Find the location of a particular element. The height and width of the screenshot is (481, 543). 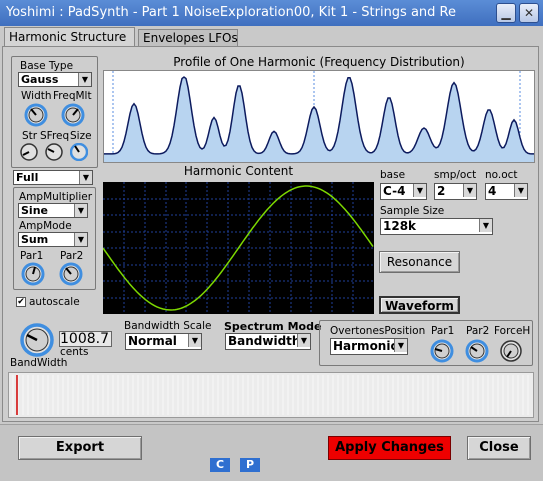

base-note-label: base is located at coordinates (393, 175).